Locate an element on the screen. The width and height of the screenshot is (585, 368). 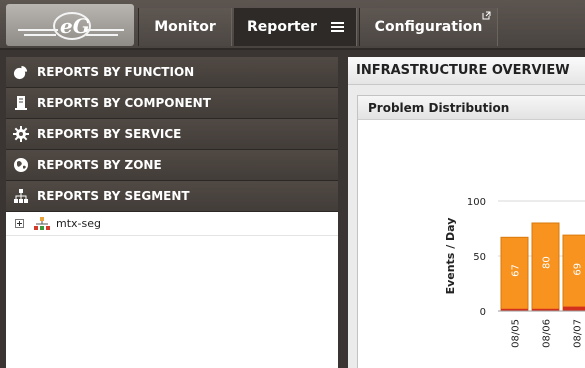
tab-monitor: Monitor is located at coordinates (185, 27).